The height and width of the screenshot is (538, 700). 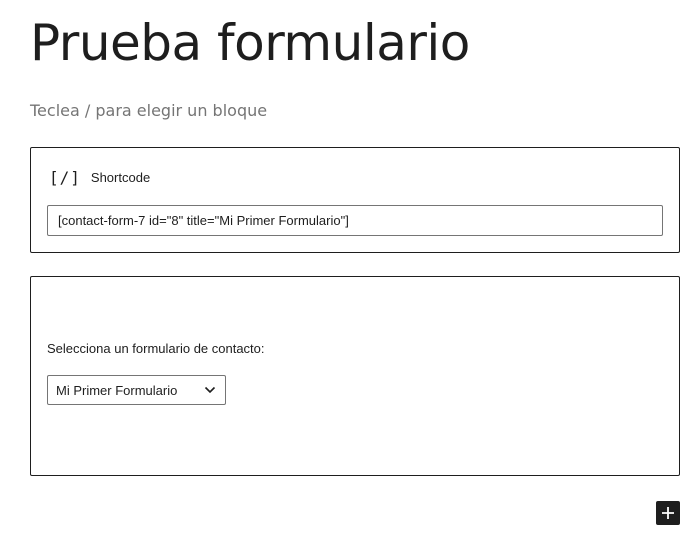 I want to click on plus-icon, so click(x=668, y=513).